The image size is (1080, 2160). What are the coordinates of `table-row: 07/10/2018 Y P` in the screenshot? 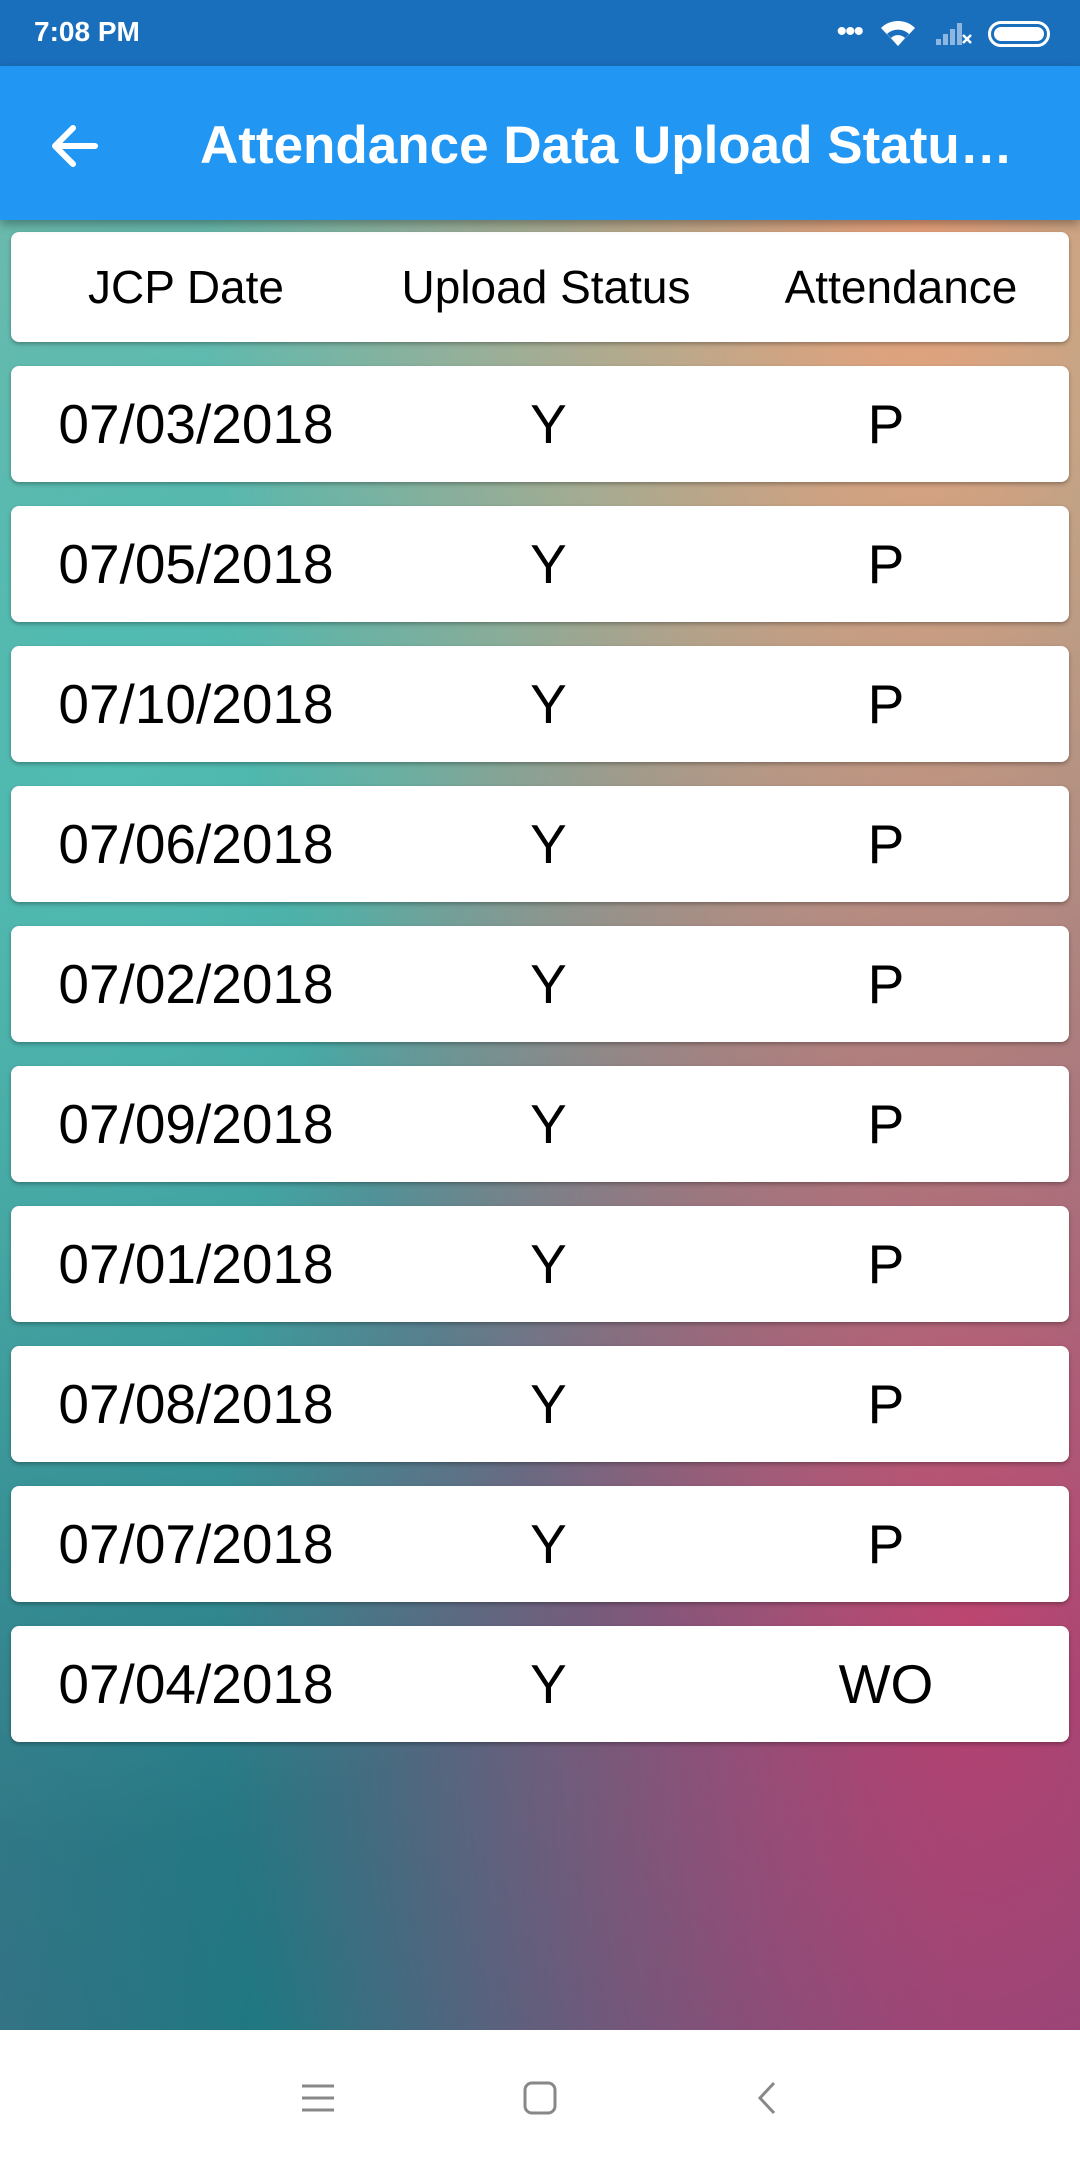 It's located at (540, 704).